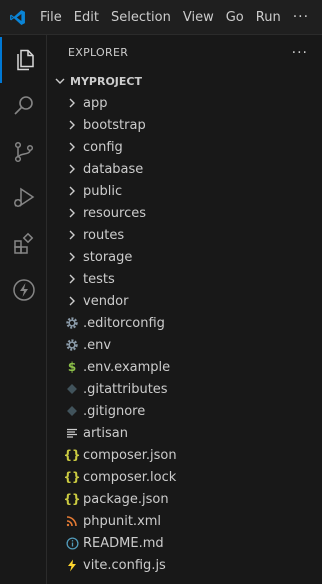 The height and width of the screenshot is (584, 322). What do you see at coordinates (72, 565) in the screenshot?
I see `vite-icon` at bounding box center [72, 565].